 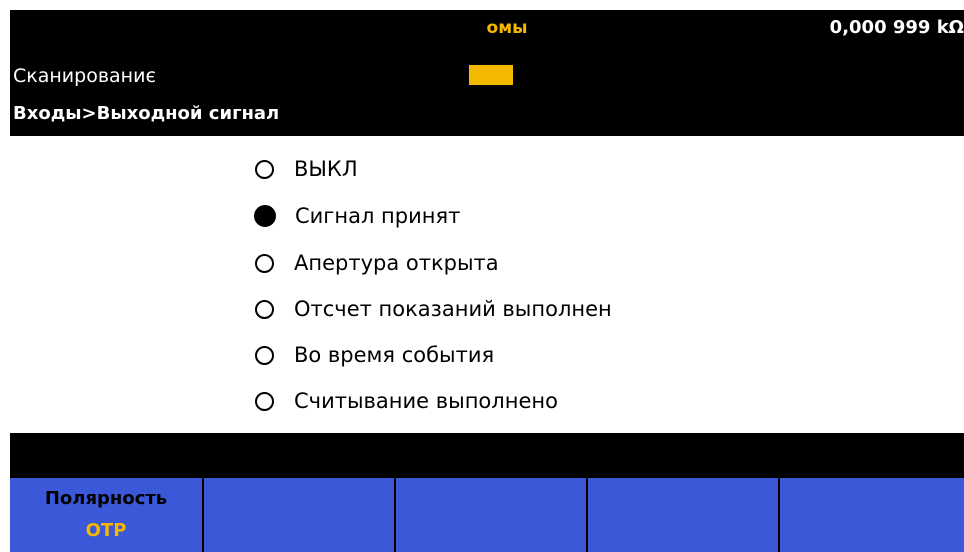 What do you see at coordinates (326, 169) in the screenshot?
I see `option-label: ВЫКЛ` at bounding box center [326, 169].